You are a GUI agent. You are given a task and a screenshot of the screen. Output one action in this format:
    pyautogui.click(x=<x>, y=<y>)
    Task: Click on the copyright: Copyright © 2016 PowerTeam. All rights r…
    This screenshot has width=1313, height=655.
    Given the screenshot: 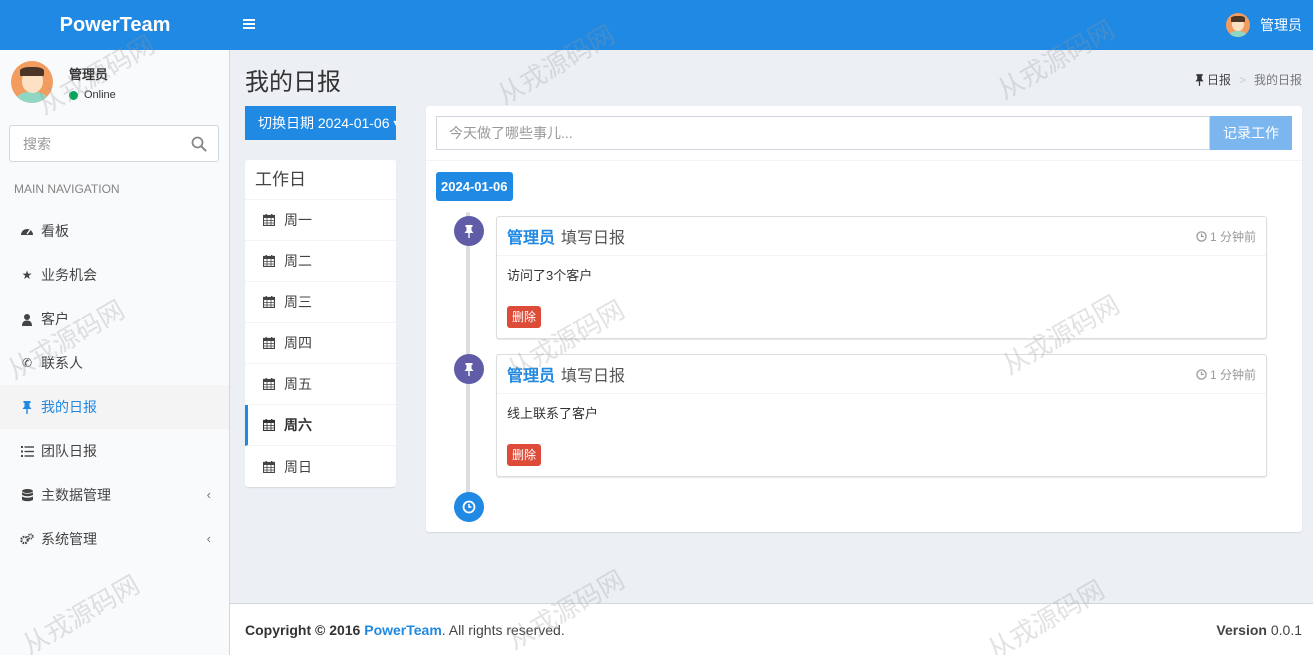 What is the action you would take?
    pyautogui.click(x=405, y=630)
    